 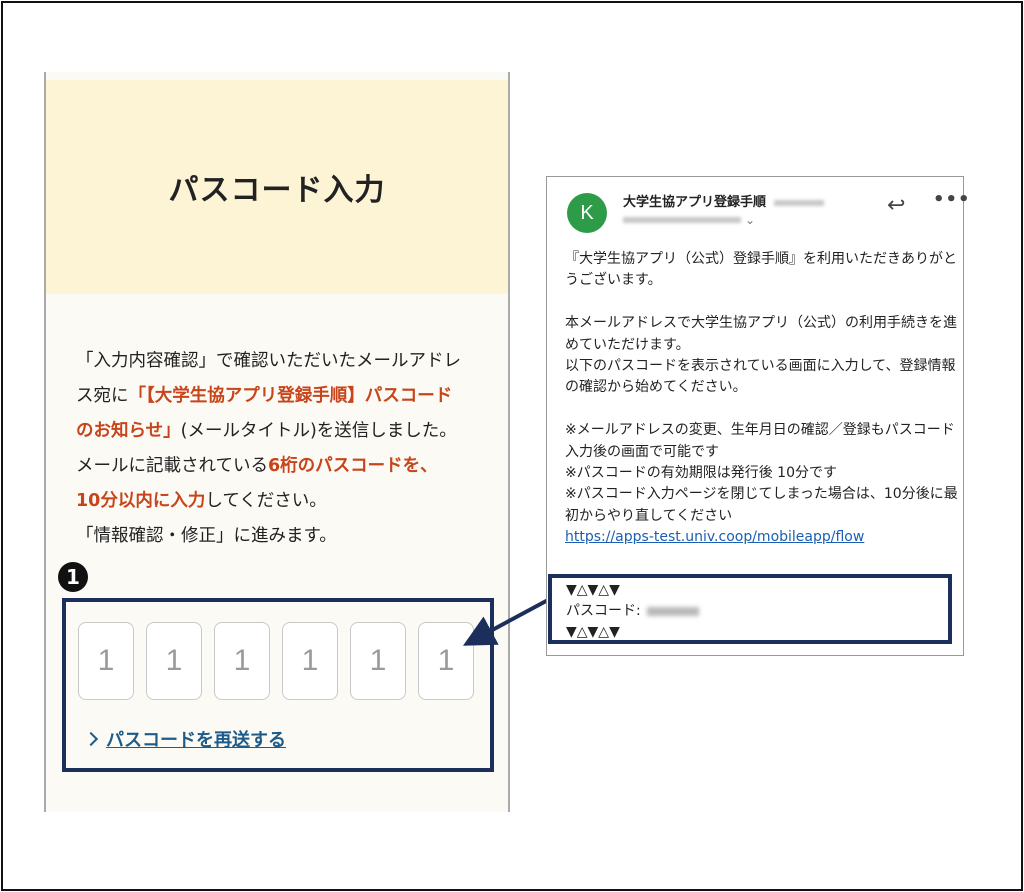 I want to click on resend-passcode-label: パスコードを再送する, so click(x=196, y=740).